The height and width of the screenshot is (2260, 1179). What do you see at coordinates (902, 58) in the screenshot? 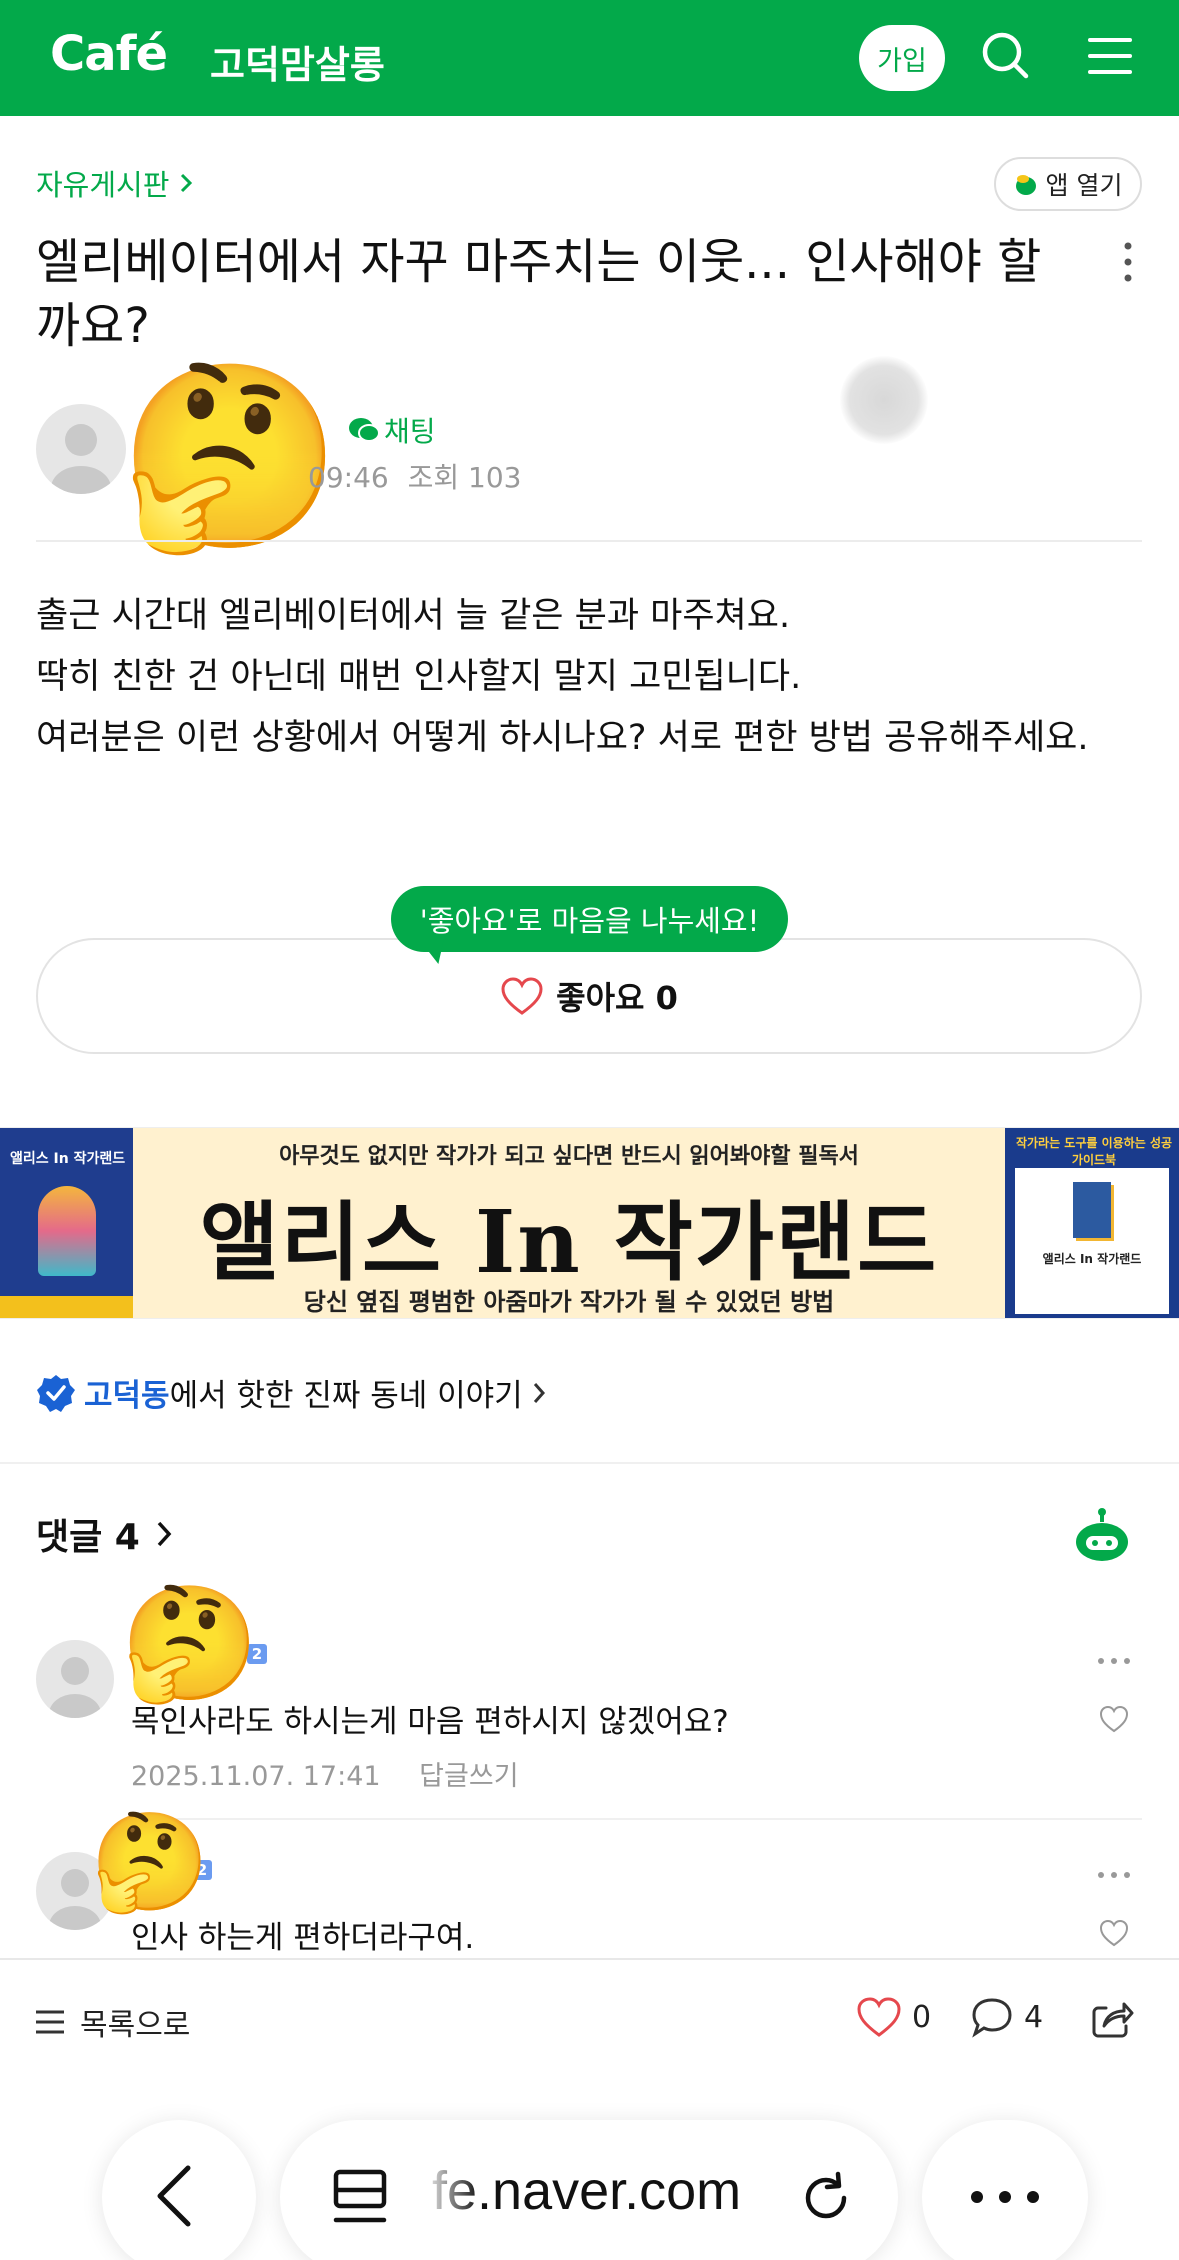
I see `join-button: 가입` at bounding box center [902, 58].